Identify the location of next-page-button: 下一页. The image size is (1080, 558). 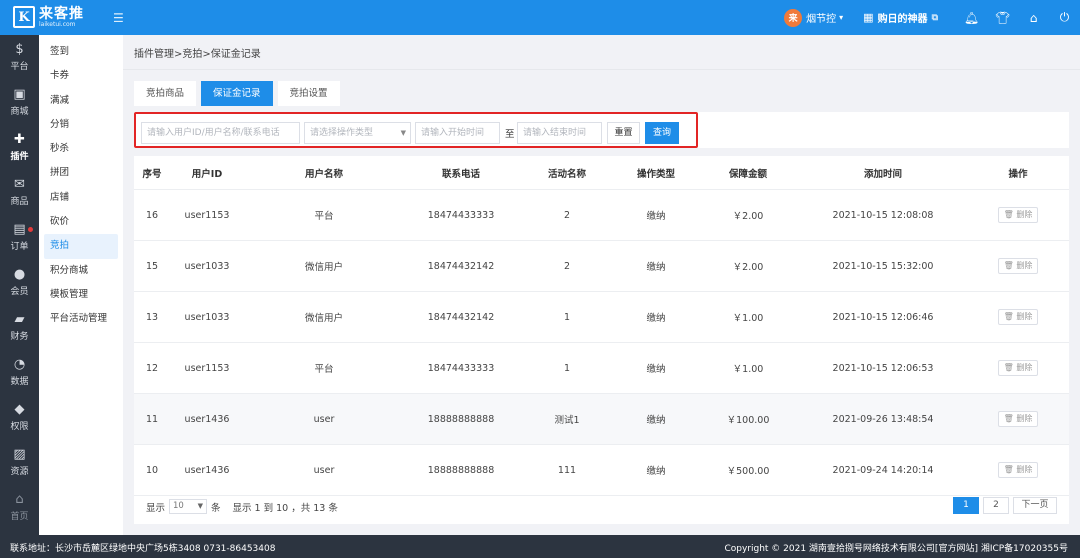
(1035, 505).